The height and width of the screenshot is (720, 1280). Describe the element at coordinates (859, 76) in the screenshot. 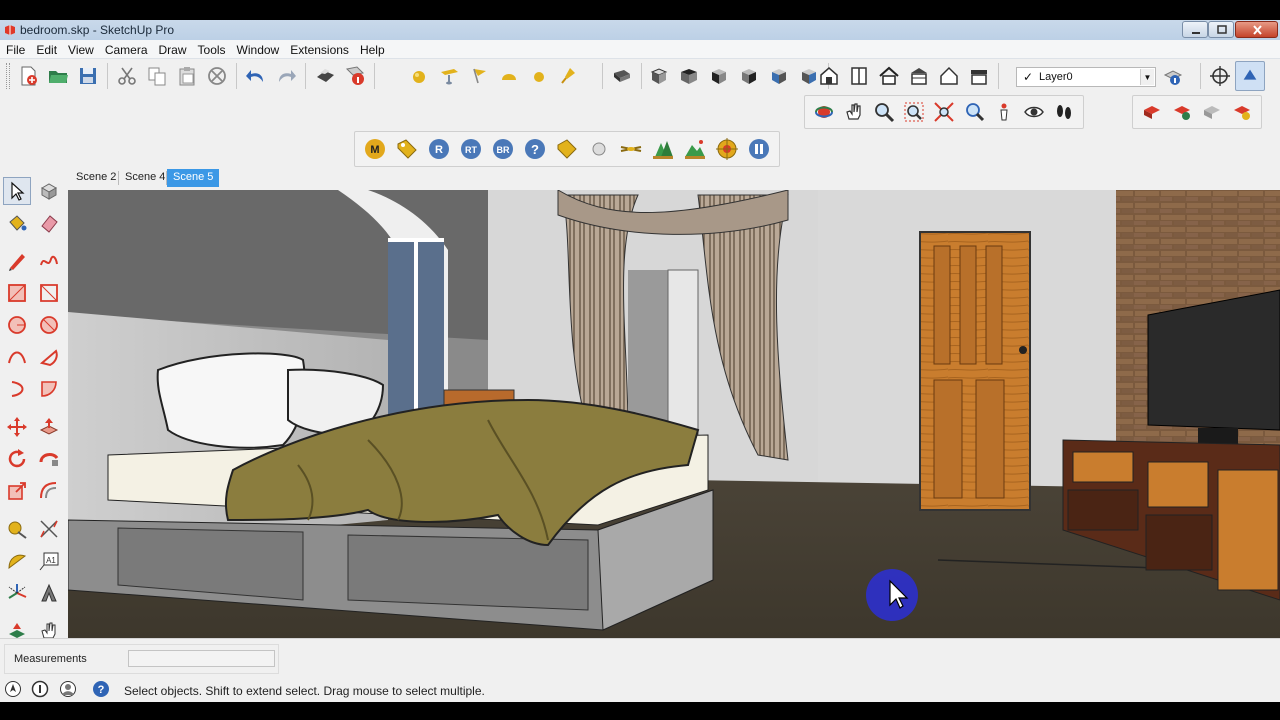

I see `components-icon` at that location.